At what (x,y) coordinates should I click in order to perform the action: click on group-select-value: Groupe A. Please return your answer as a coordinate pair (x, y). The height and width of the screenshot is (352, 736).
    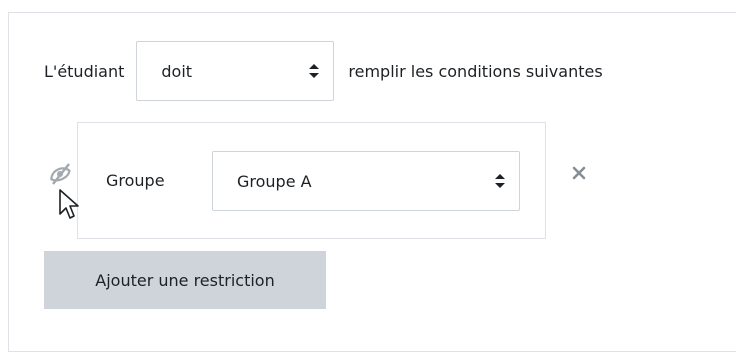
    Looking at the image, I should click on (274, 181).